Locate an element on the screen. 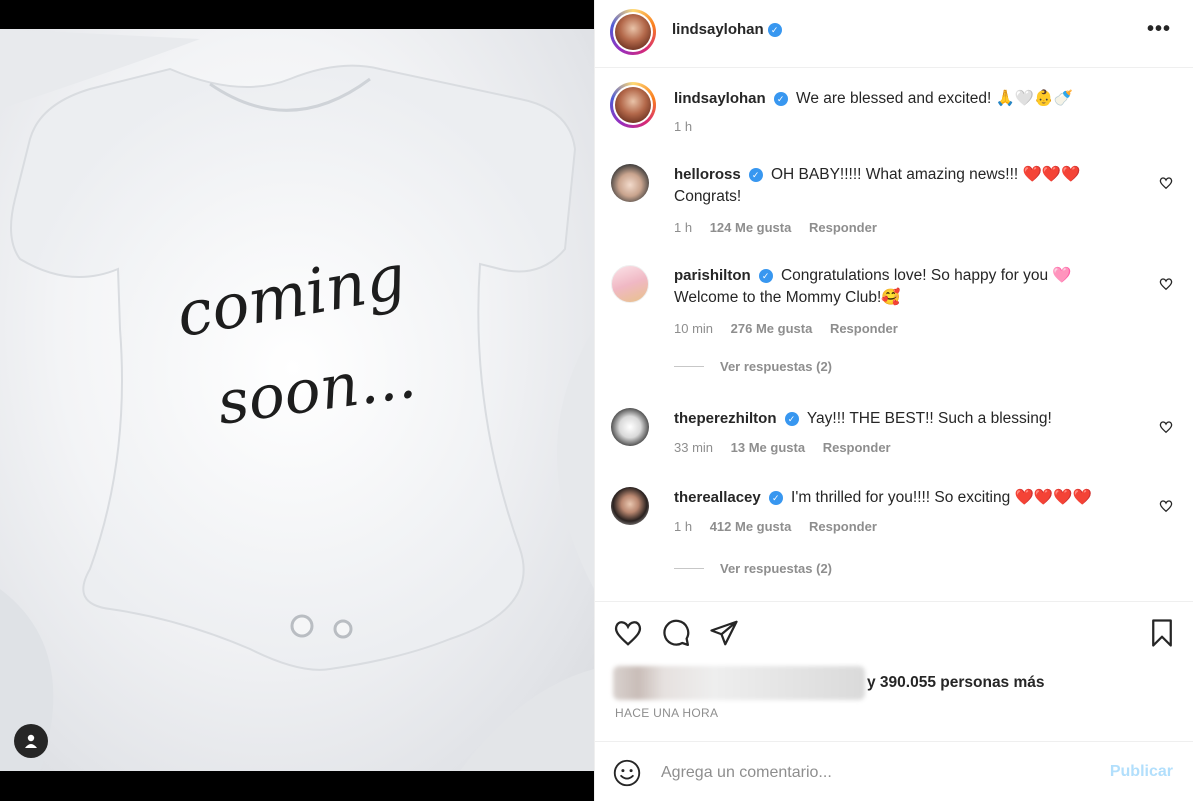 The image size is (1193, 801). post-header: lindsaylohan ✓ ••• is located at coordinates (894, 34).